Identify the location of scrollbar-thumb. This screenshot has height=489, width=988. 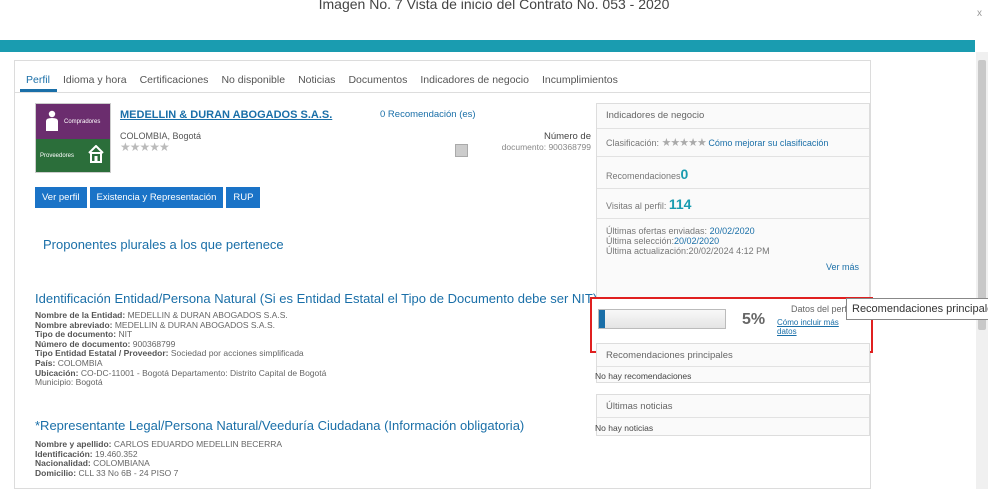
(982, 195).